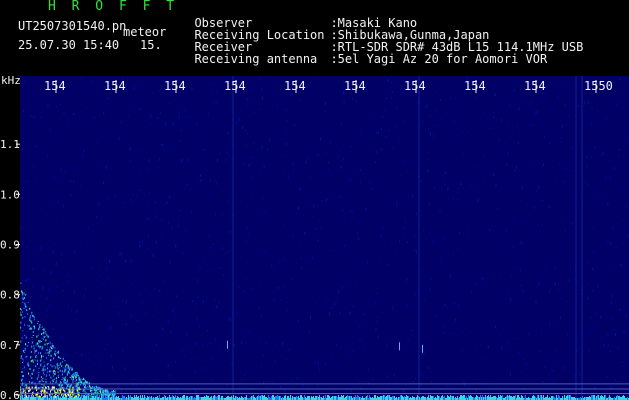 The image size is (629, 400). Describe the element at coordinates (11, 81) in the screenshot. I see `y-axis-label: kHz` at that location.